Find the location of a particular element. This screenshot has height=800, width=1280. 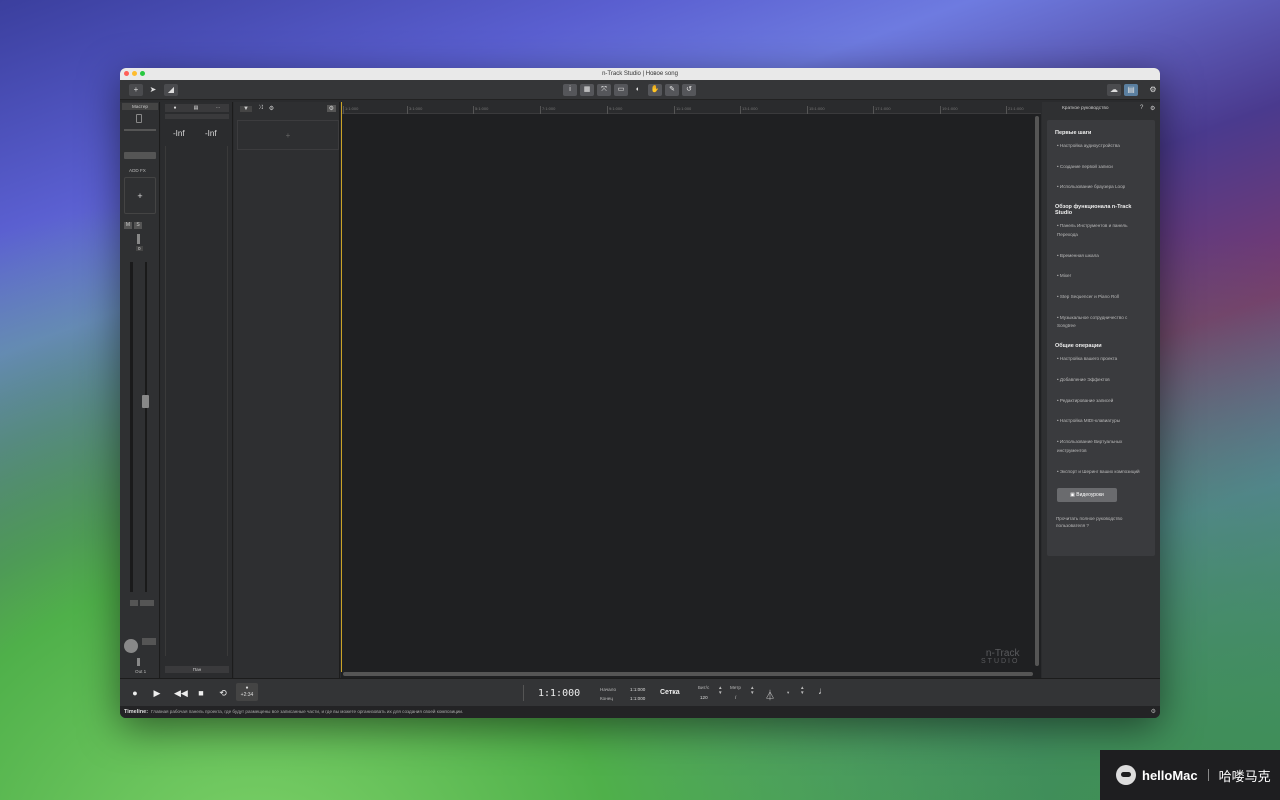

cloud-icon: ☁ is located at coordinates (1114, 90).